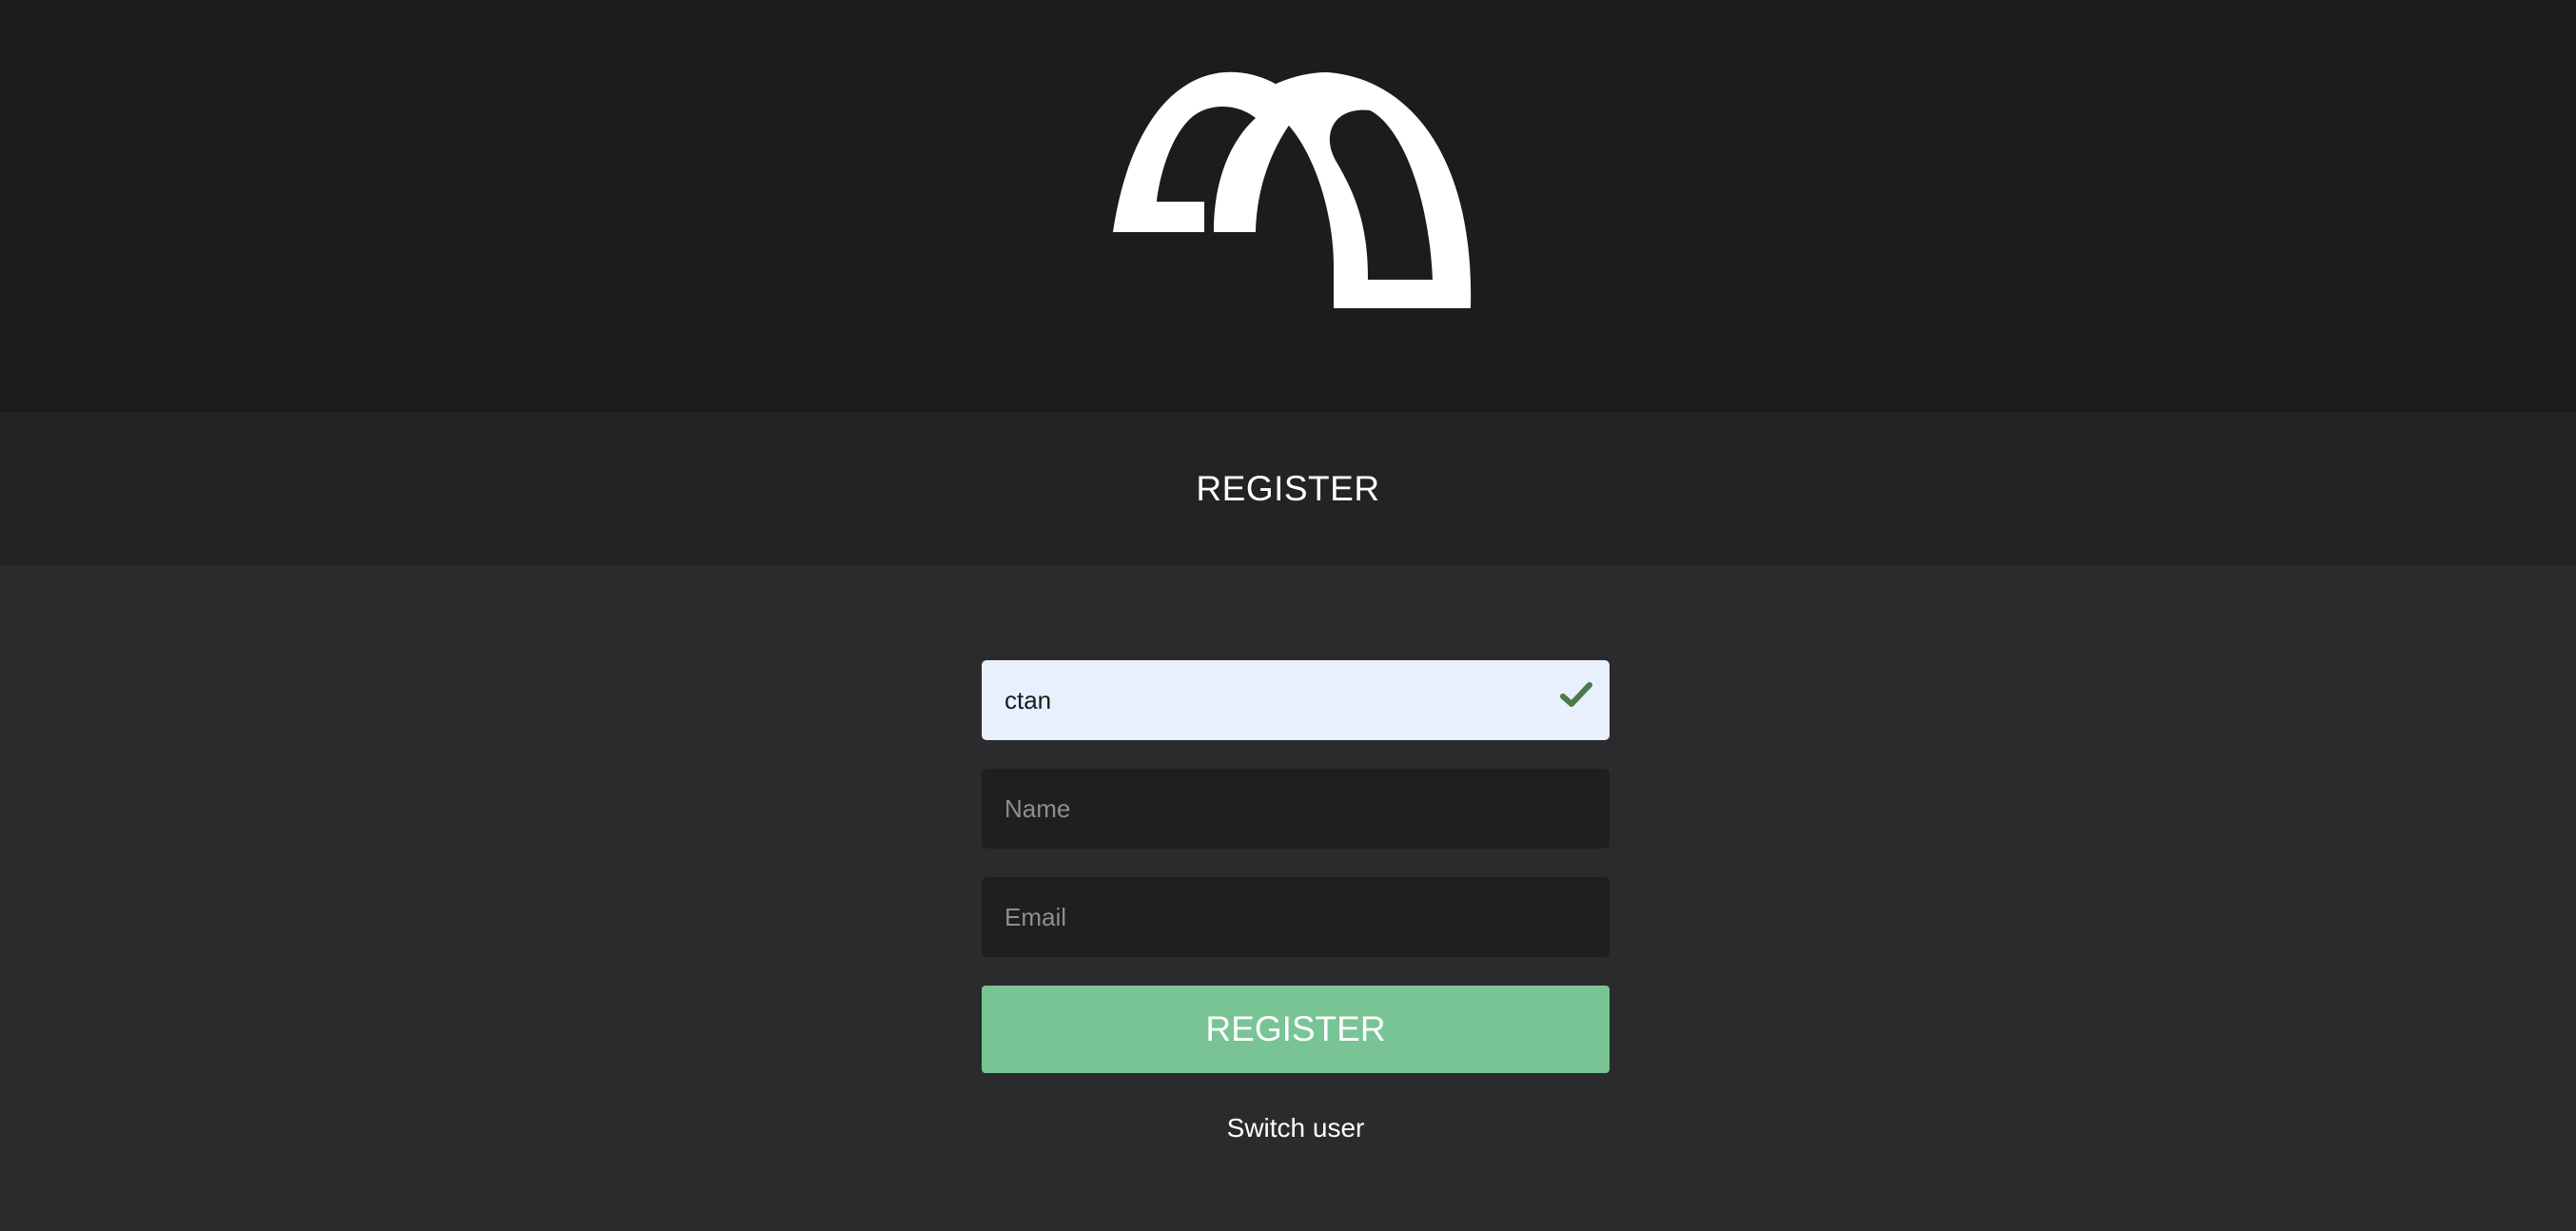  I want to click on name-field-wrapper, so click(1296, 809).